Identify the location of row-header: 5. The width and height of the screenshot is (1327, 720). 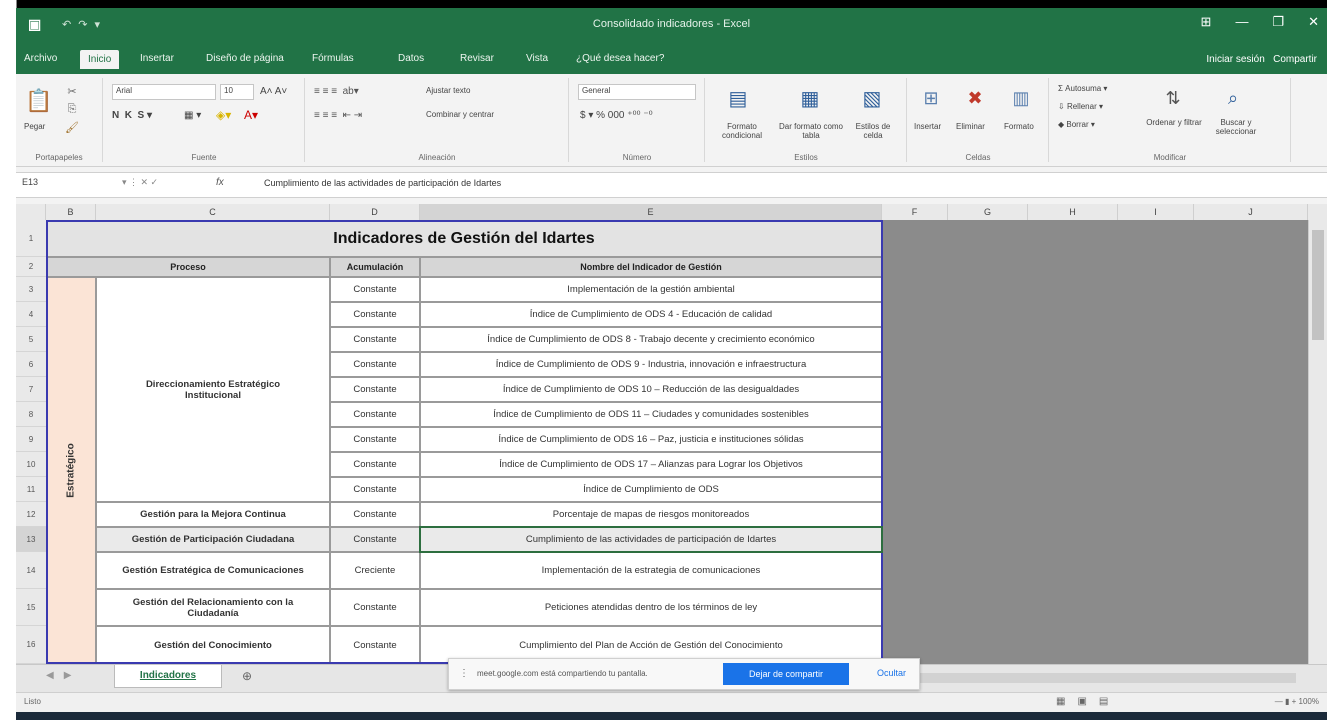
(31, 339).